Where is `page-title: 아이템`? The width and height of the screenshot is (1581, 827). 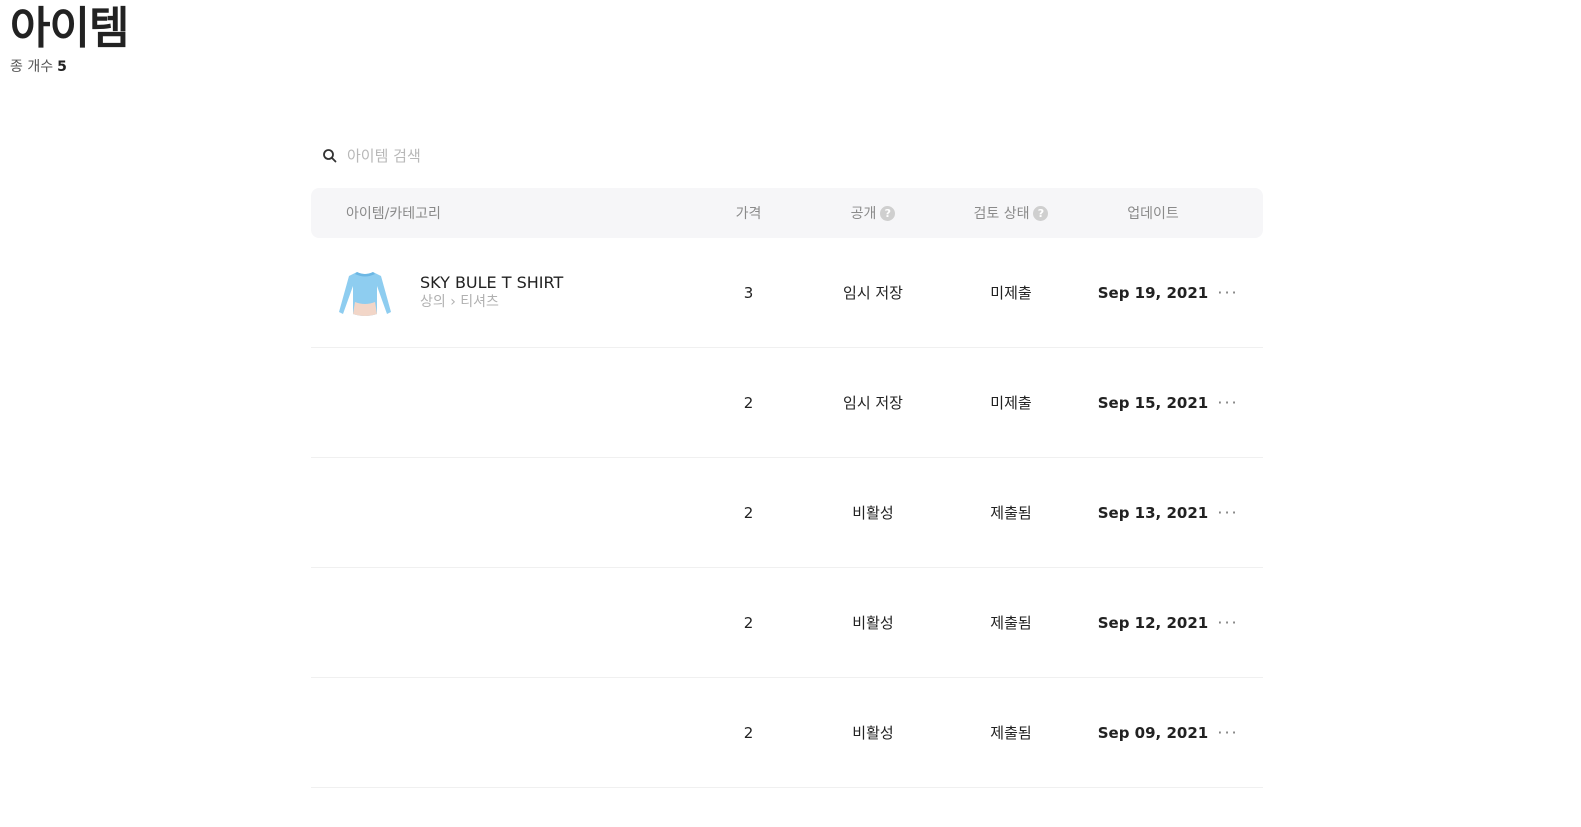 page-title: 아이템 is located at coordinates (69, 28).